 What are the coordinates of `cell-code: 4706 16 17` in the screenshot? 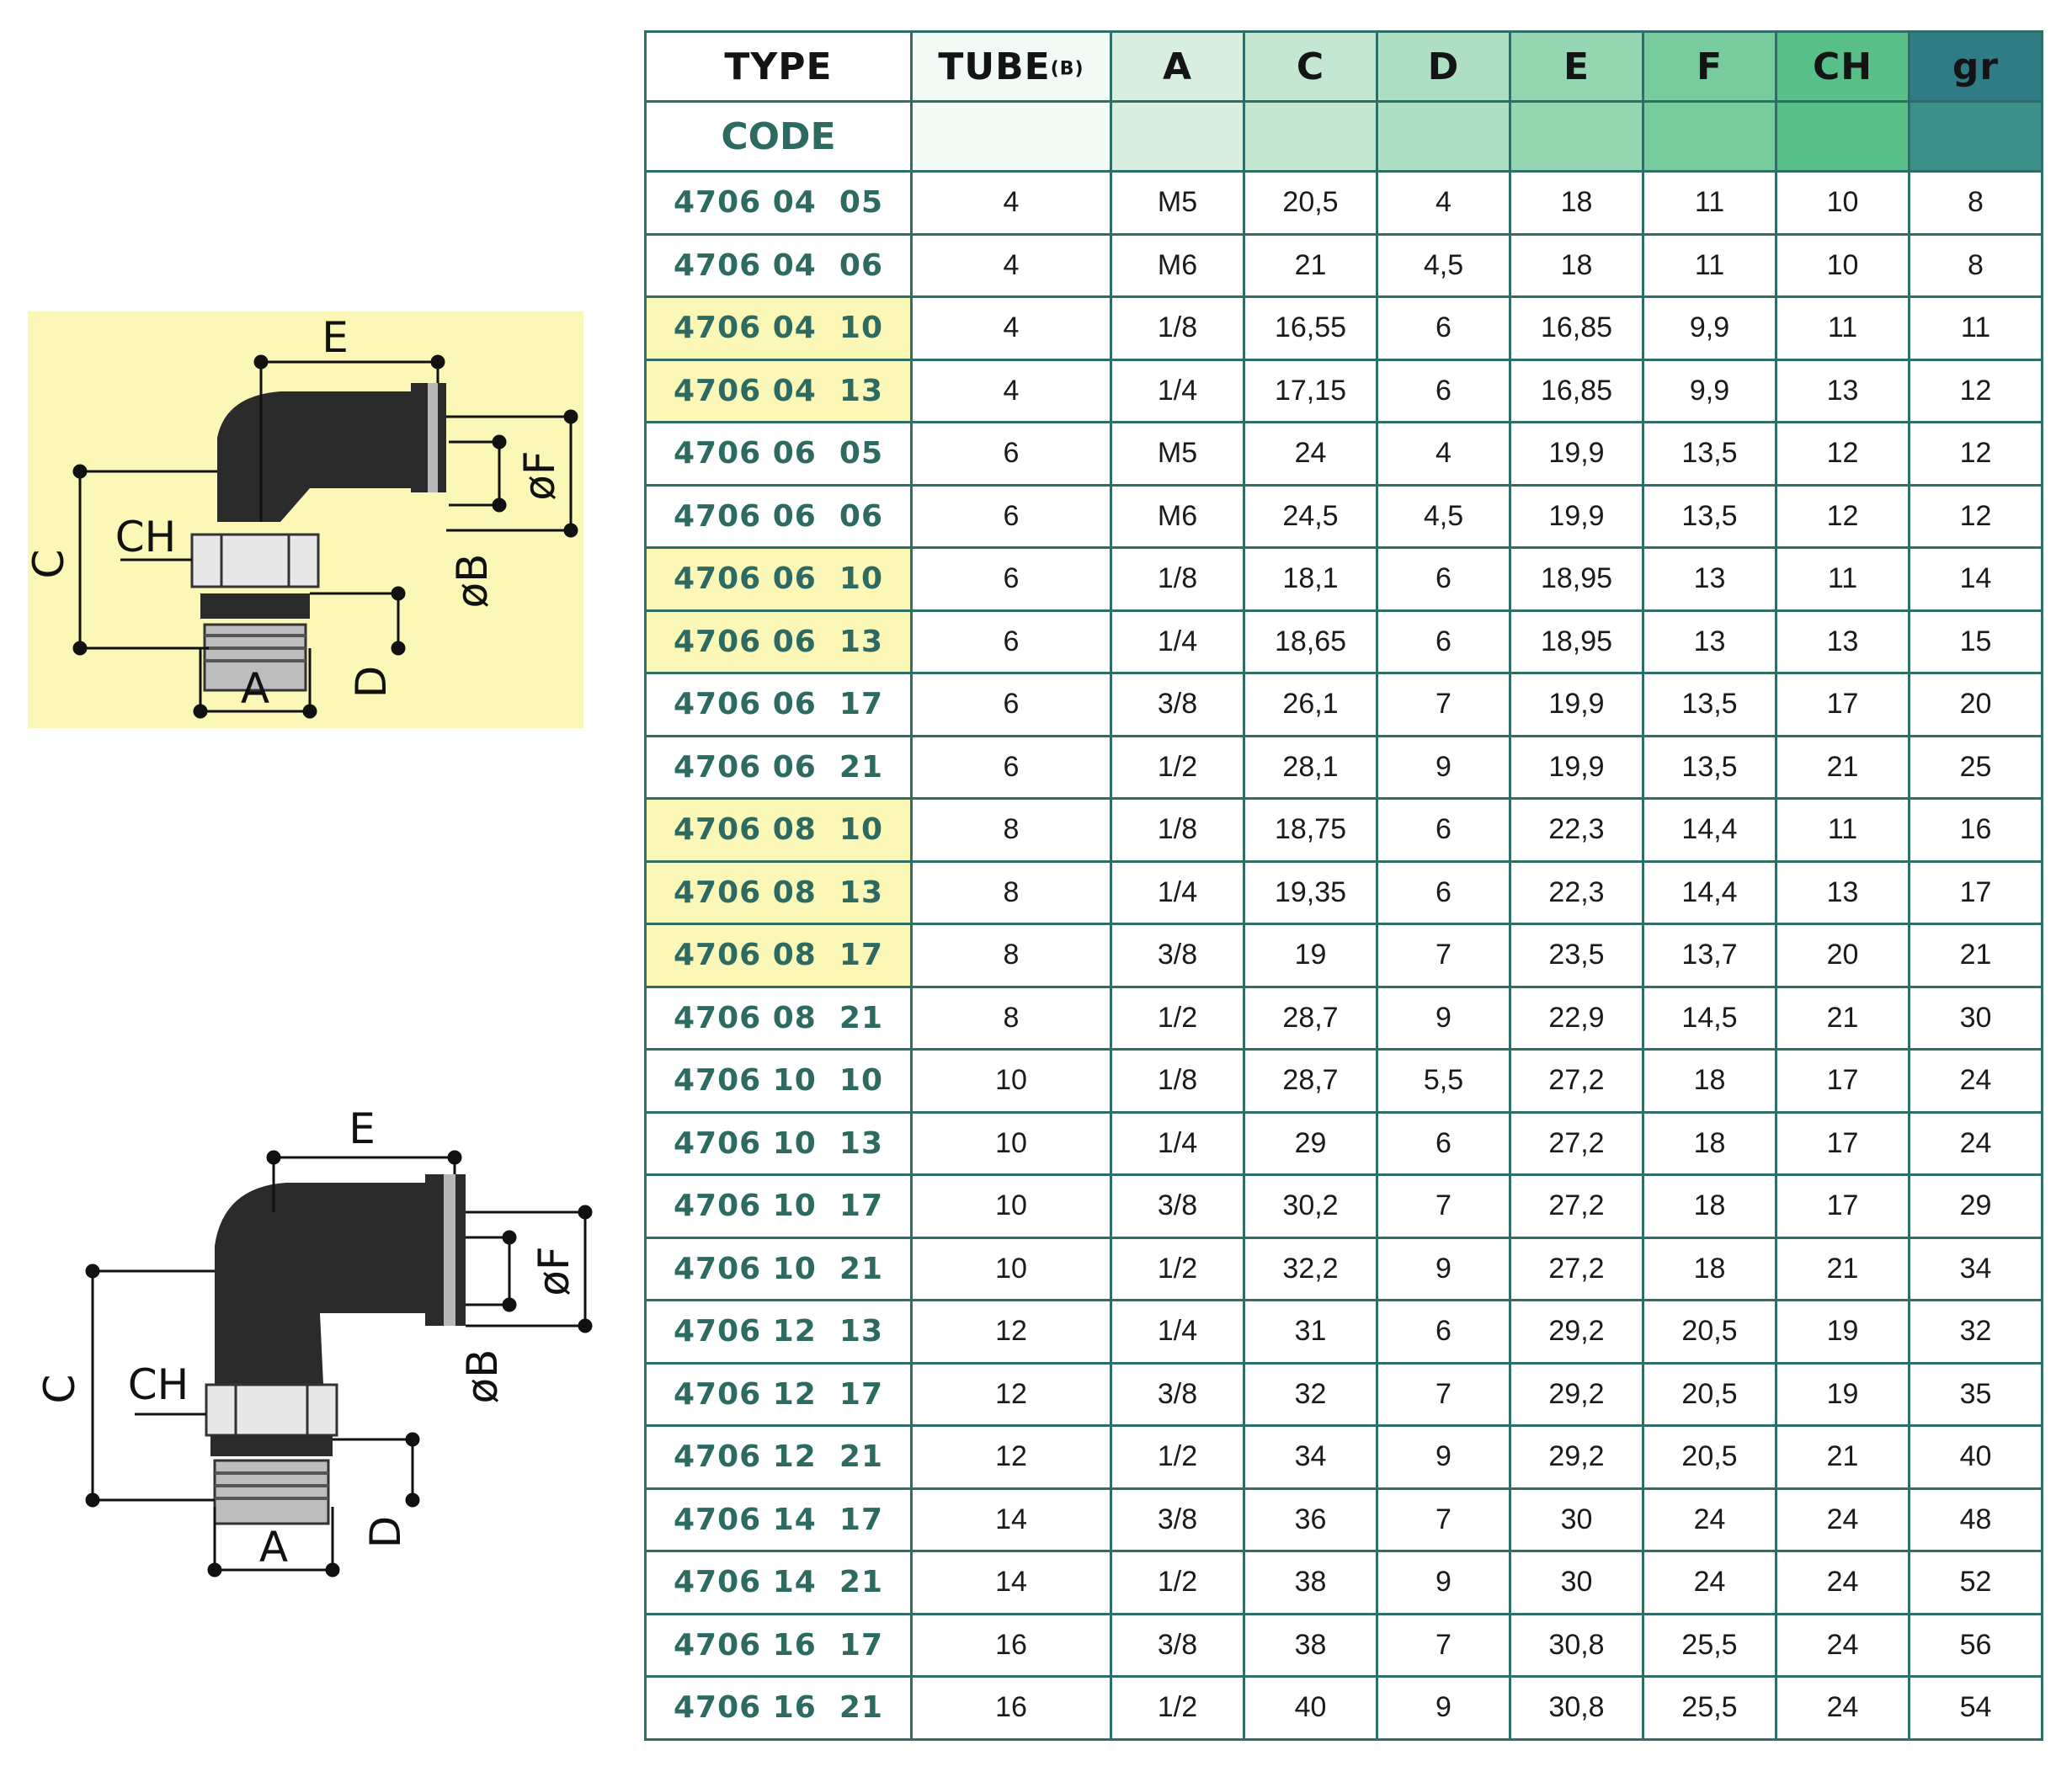 It's located at (778, 1645).